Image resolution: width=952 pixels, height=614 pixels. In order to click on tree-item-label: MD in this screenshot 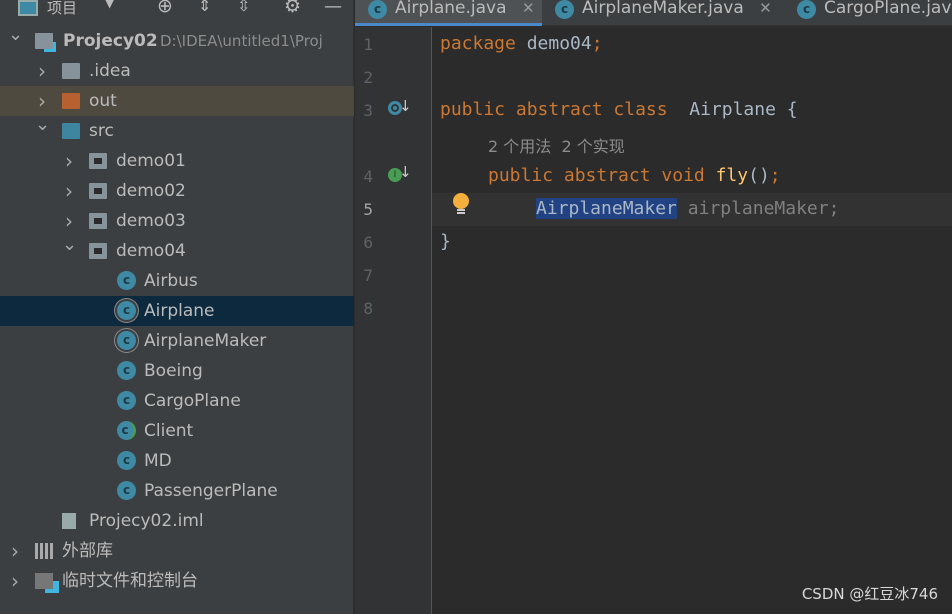, I will do `click(158, 461)`.